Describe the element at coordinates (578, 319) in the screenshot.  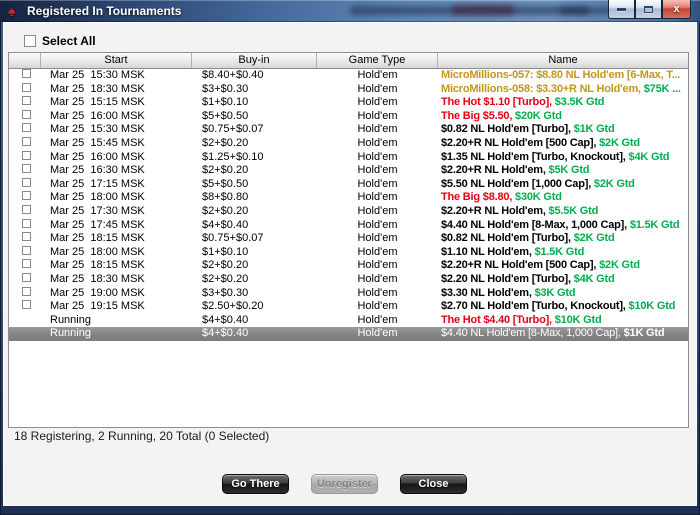
I see `name-segment: $10K Gtd` at that location.